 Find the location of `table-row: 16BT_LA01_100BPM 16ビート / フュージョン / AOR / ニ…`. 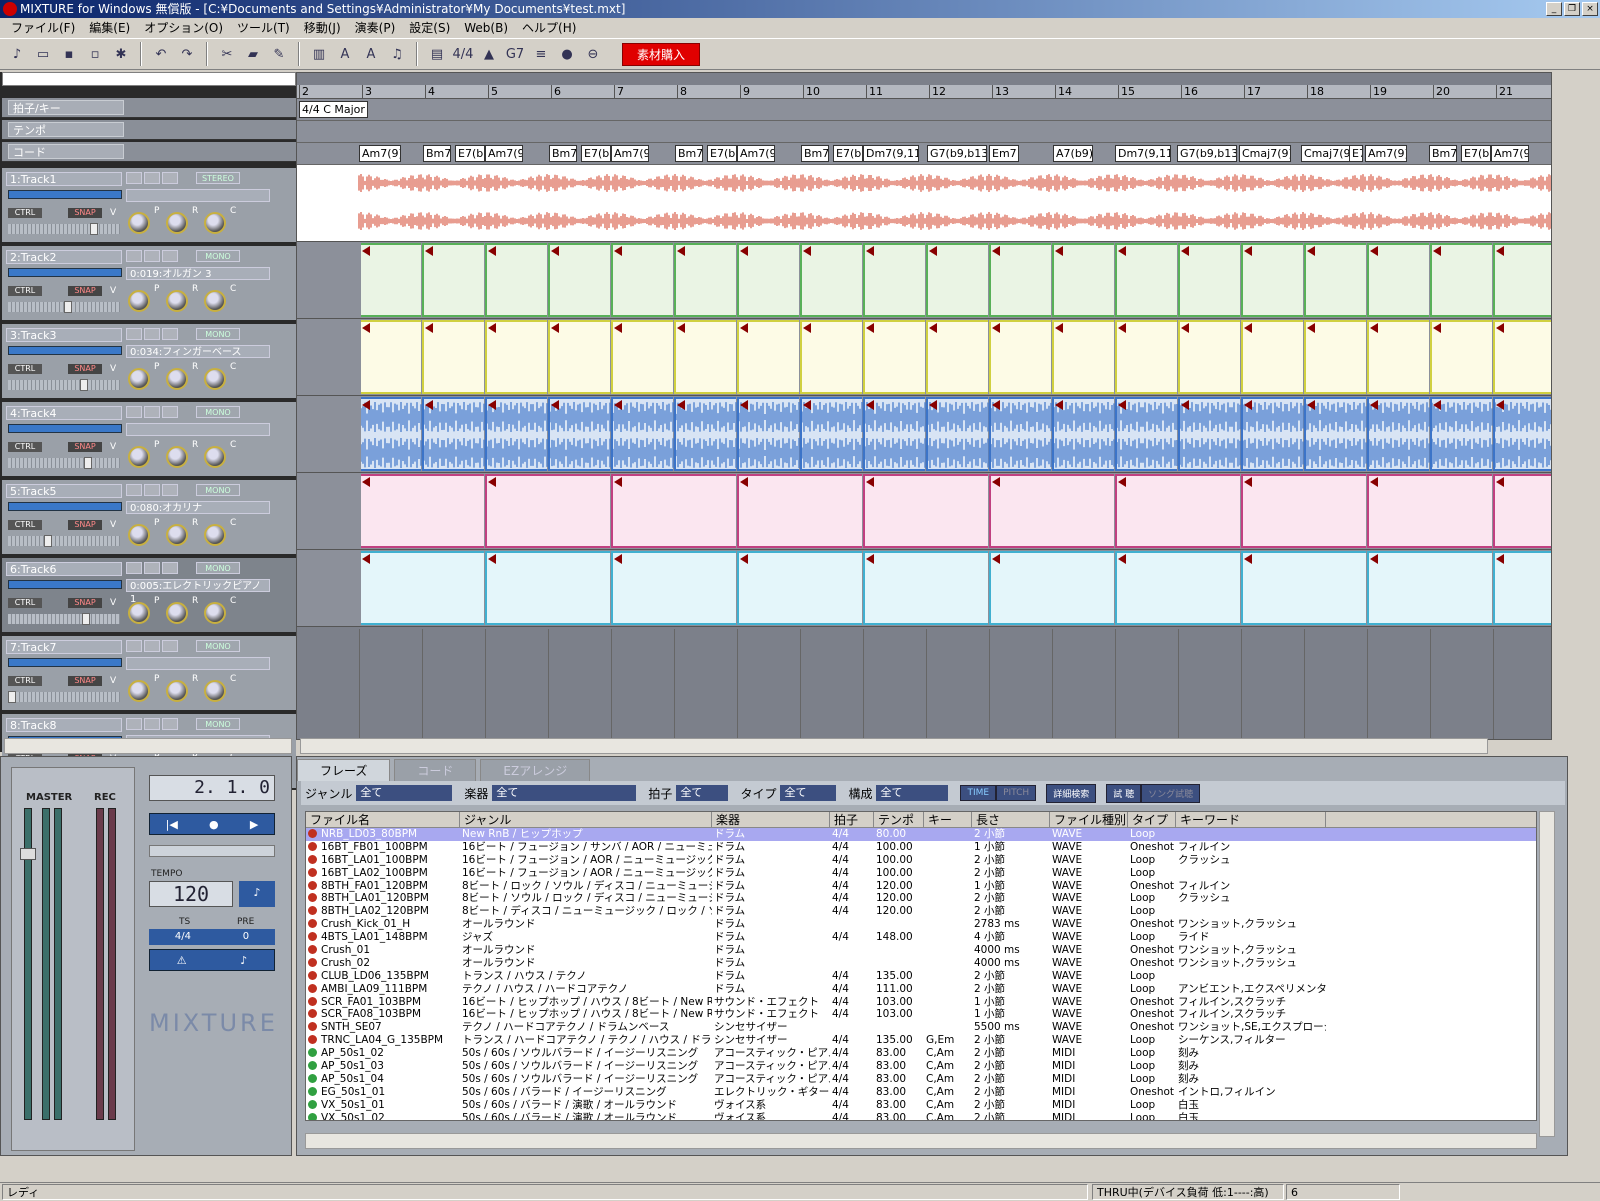

table-row: 16BT_LA01_100BPM 16ビート / フュージョン / AOR / ニ… is located at coordinates (921, 860).